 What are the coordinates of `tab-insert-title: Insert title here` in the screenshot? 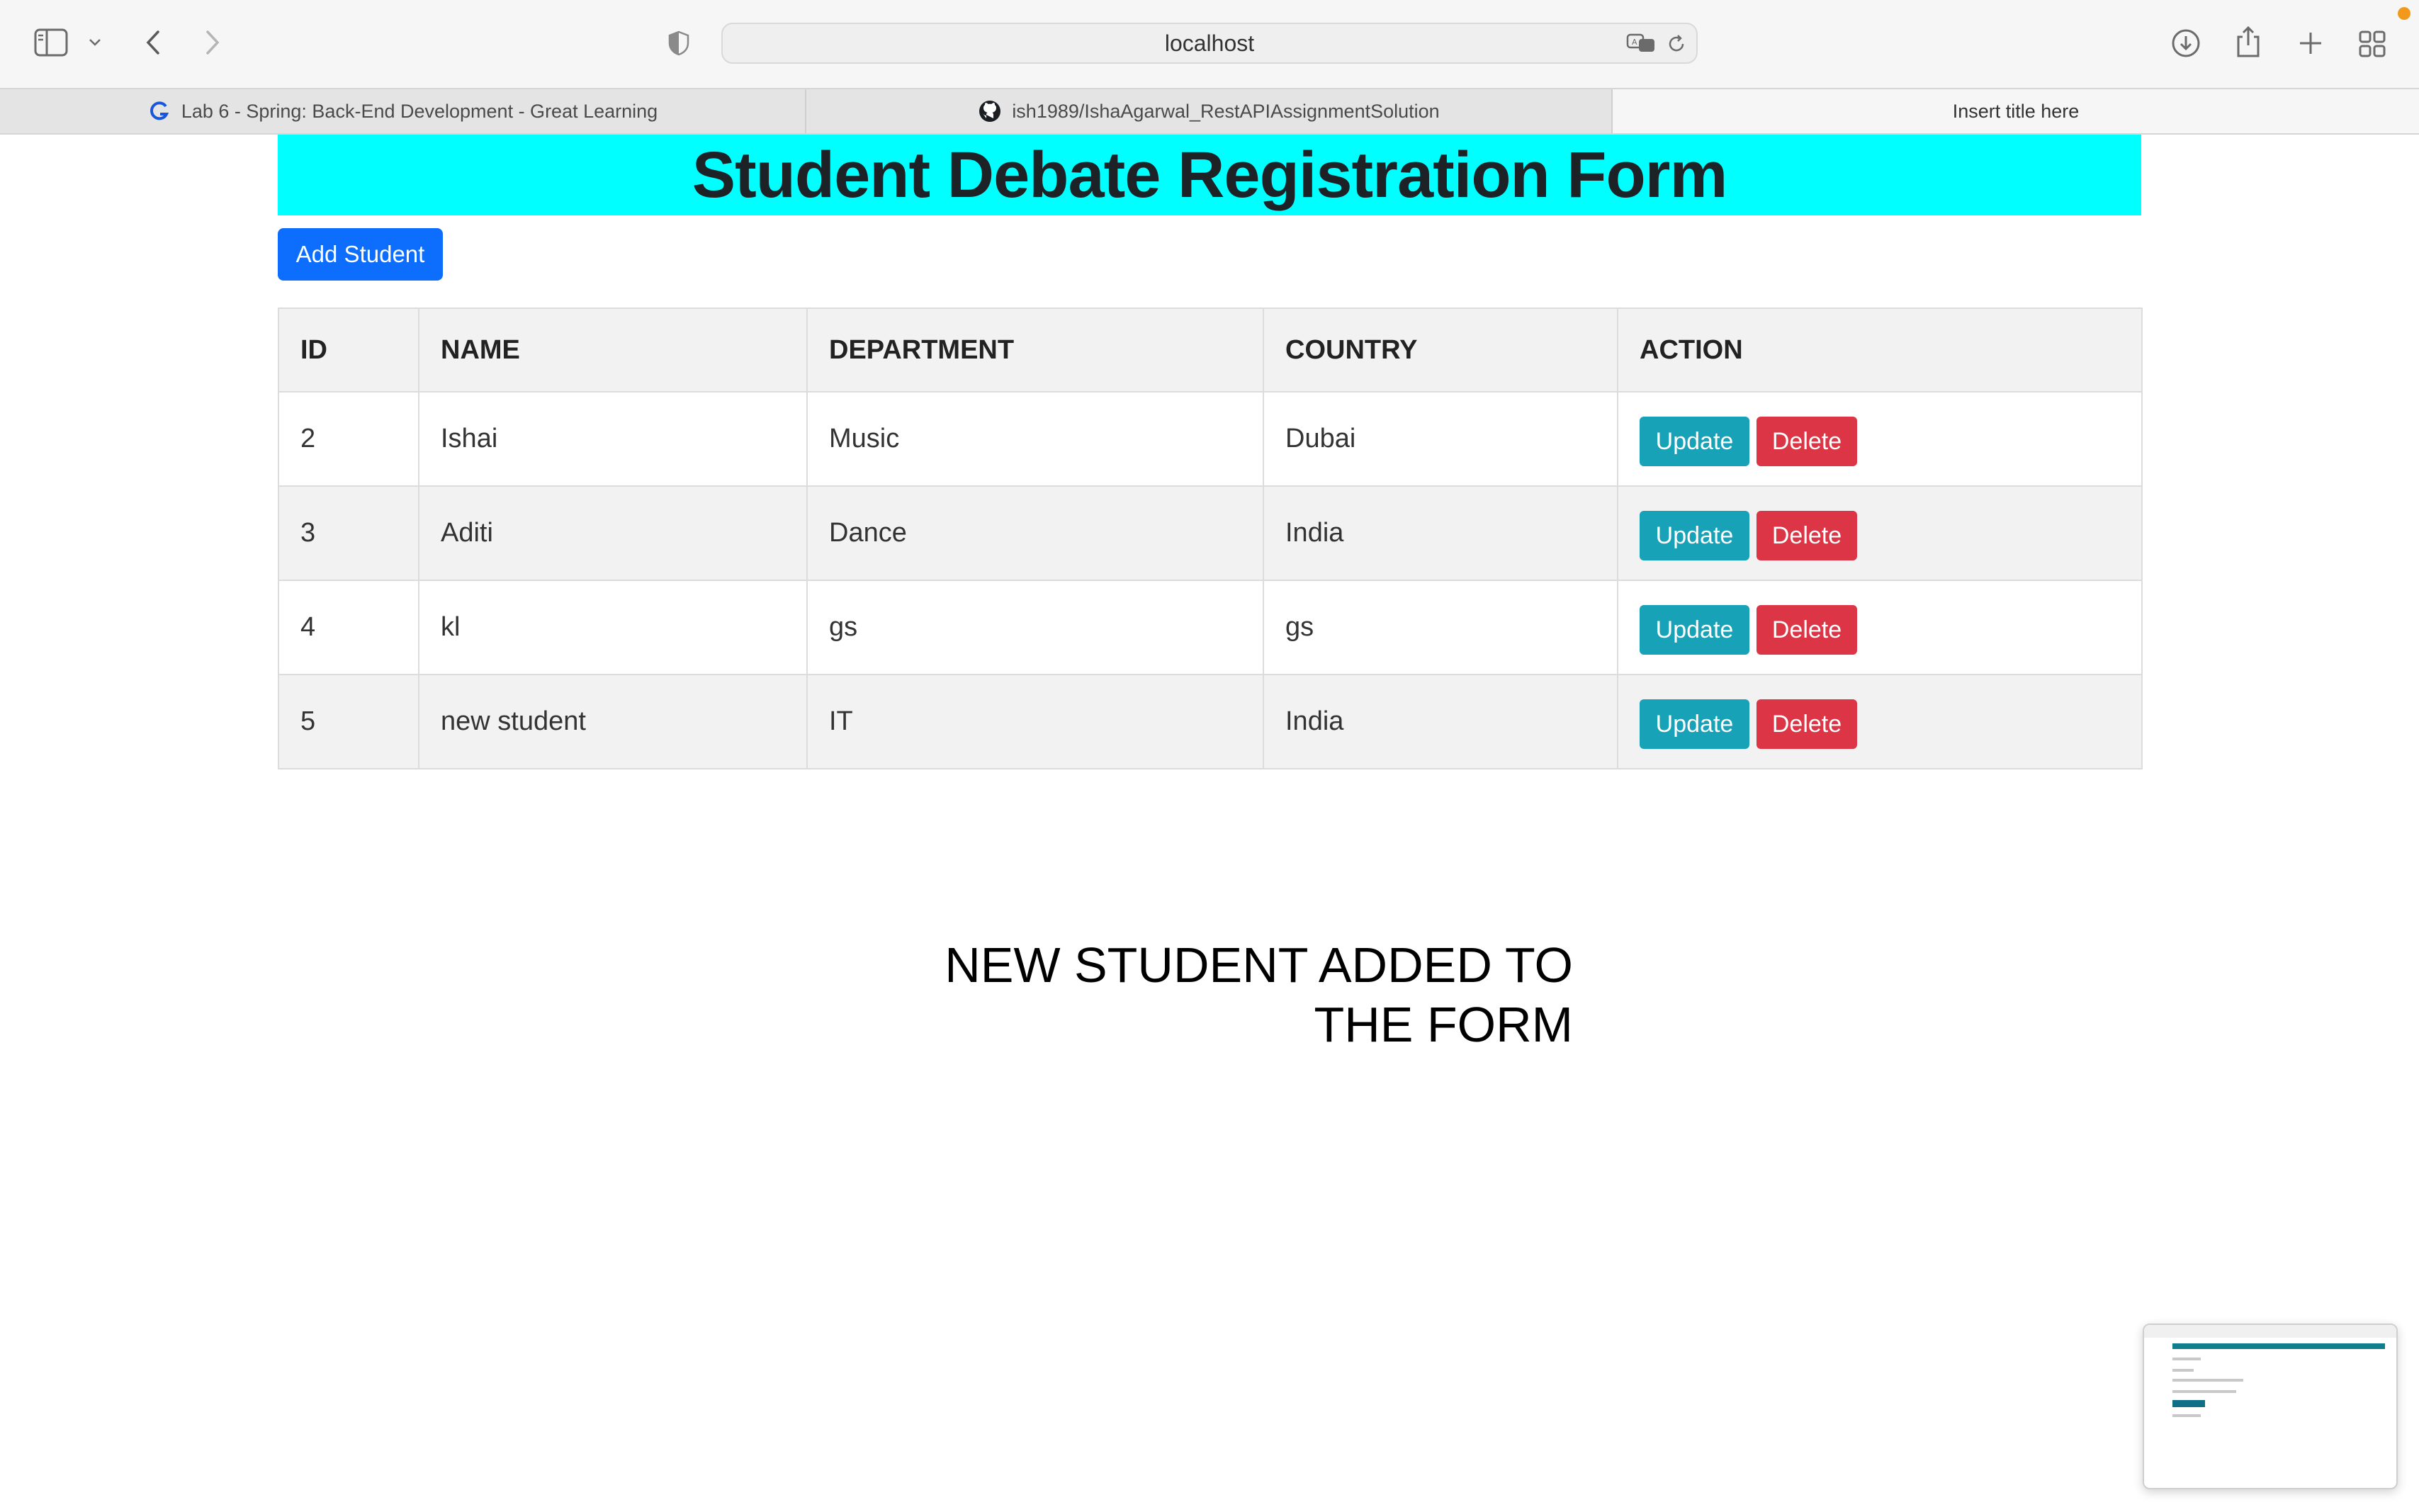 It's located at (2016, 111).